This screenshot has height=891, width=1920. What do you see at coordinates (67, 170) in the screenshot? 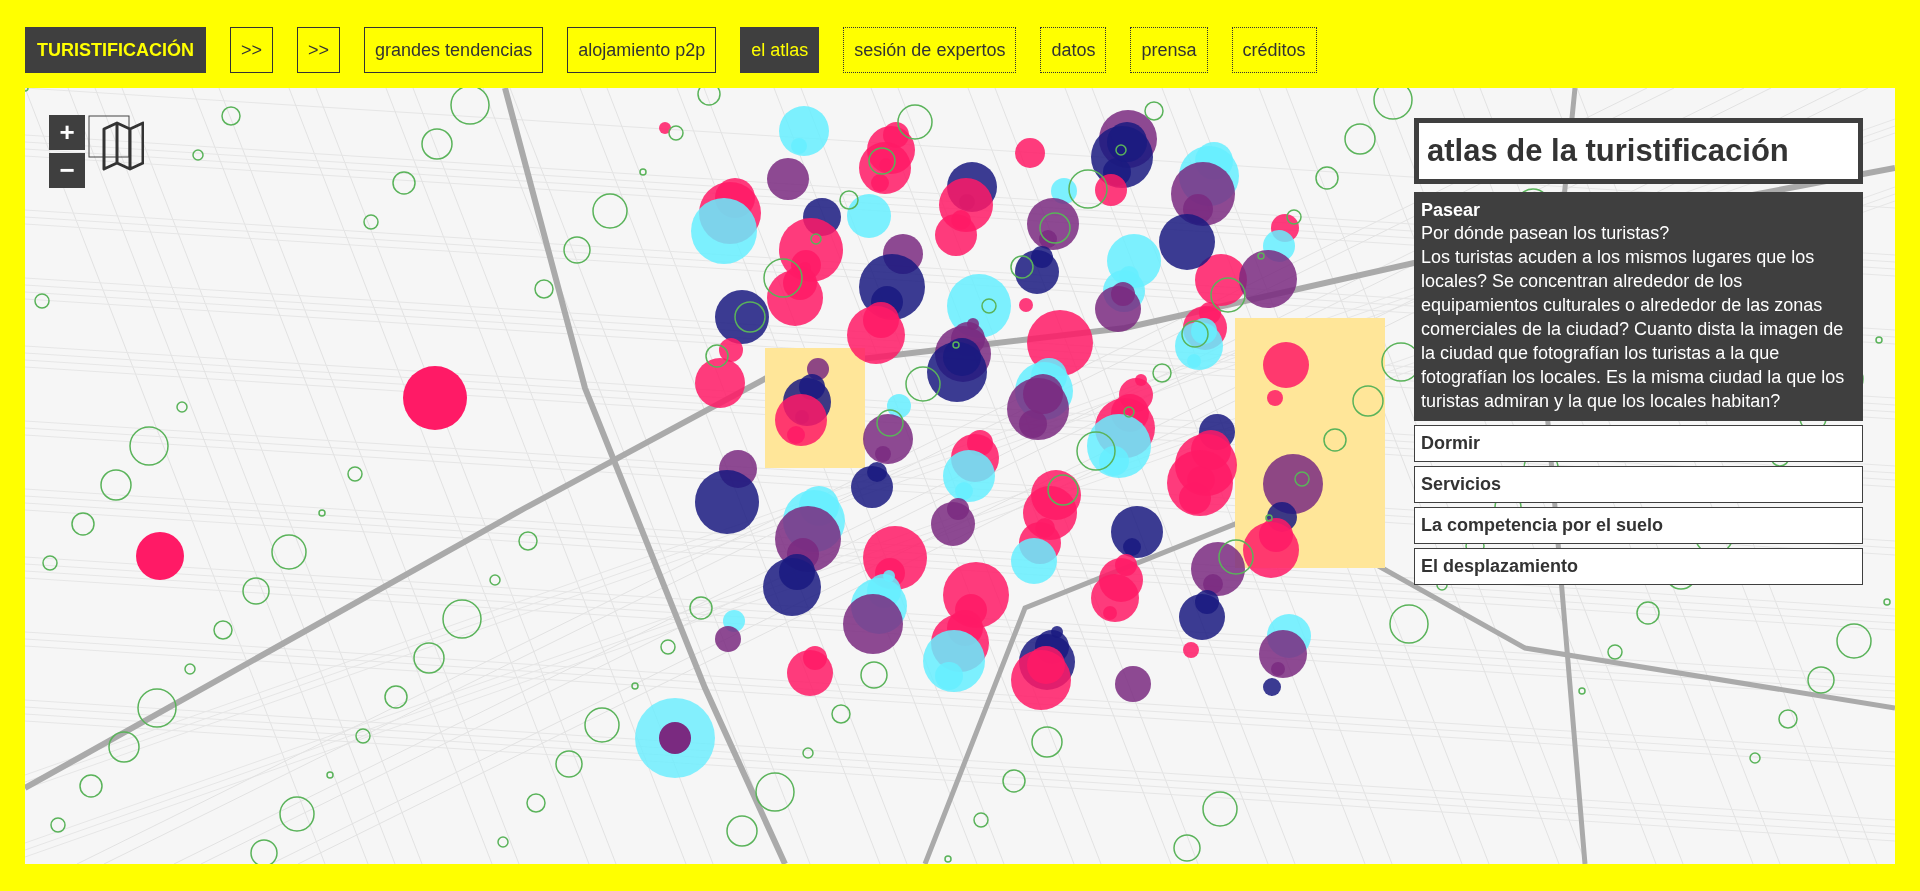
I see `zoom-out-button: −` at bounding box center [67, 170].